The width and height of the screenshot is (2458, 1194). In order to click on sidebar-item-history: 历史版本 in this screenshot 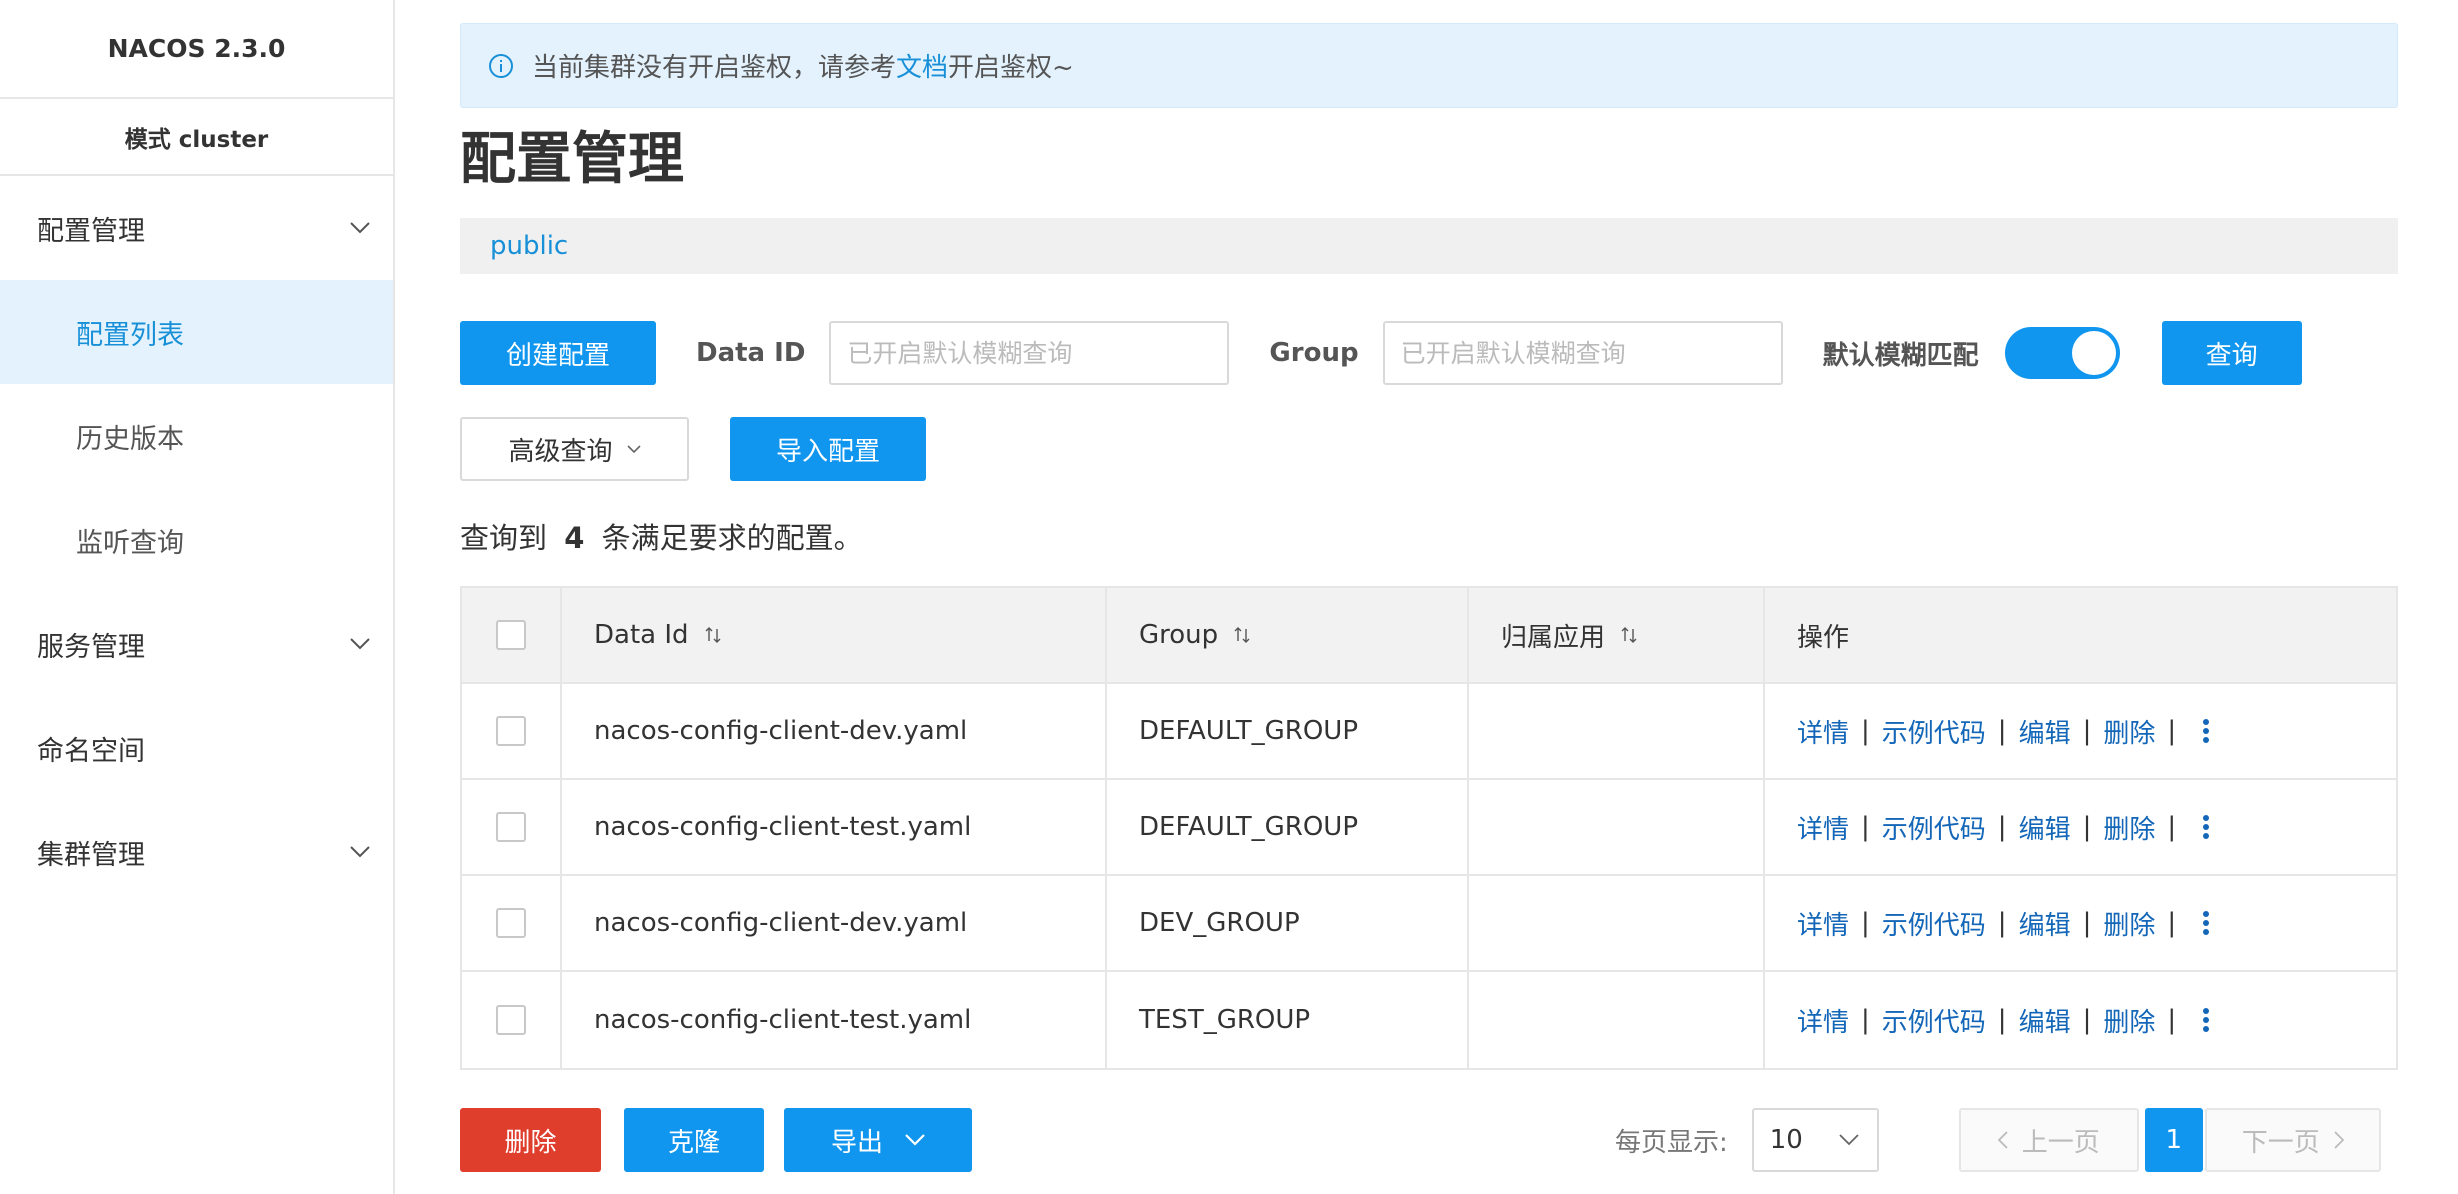, I will do `click(196, 436)`.